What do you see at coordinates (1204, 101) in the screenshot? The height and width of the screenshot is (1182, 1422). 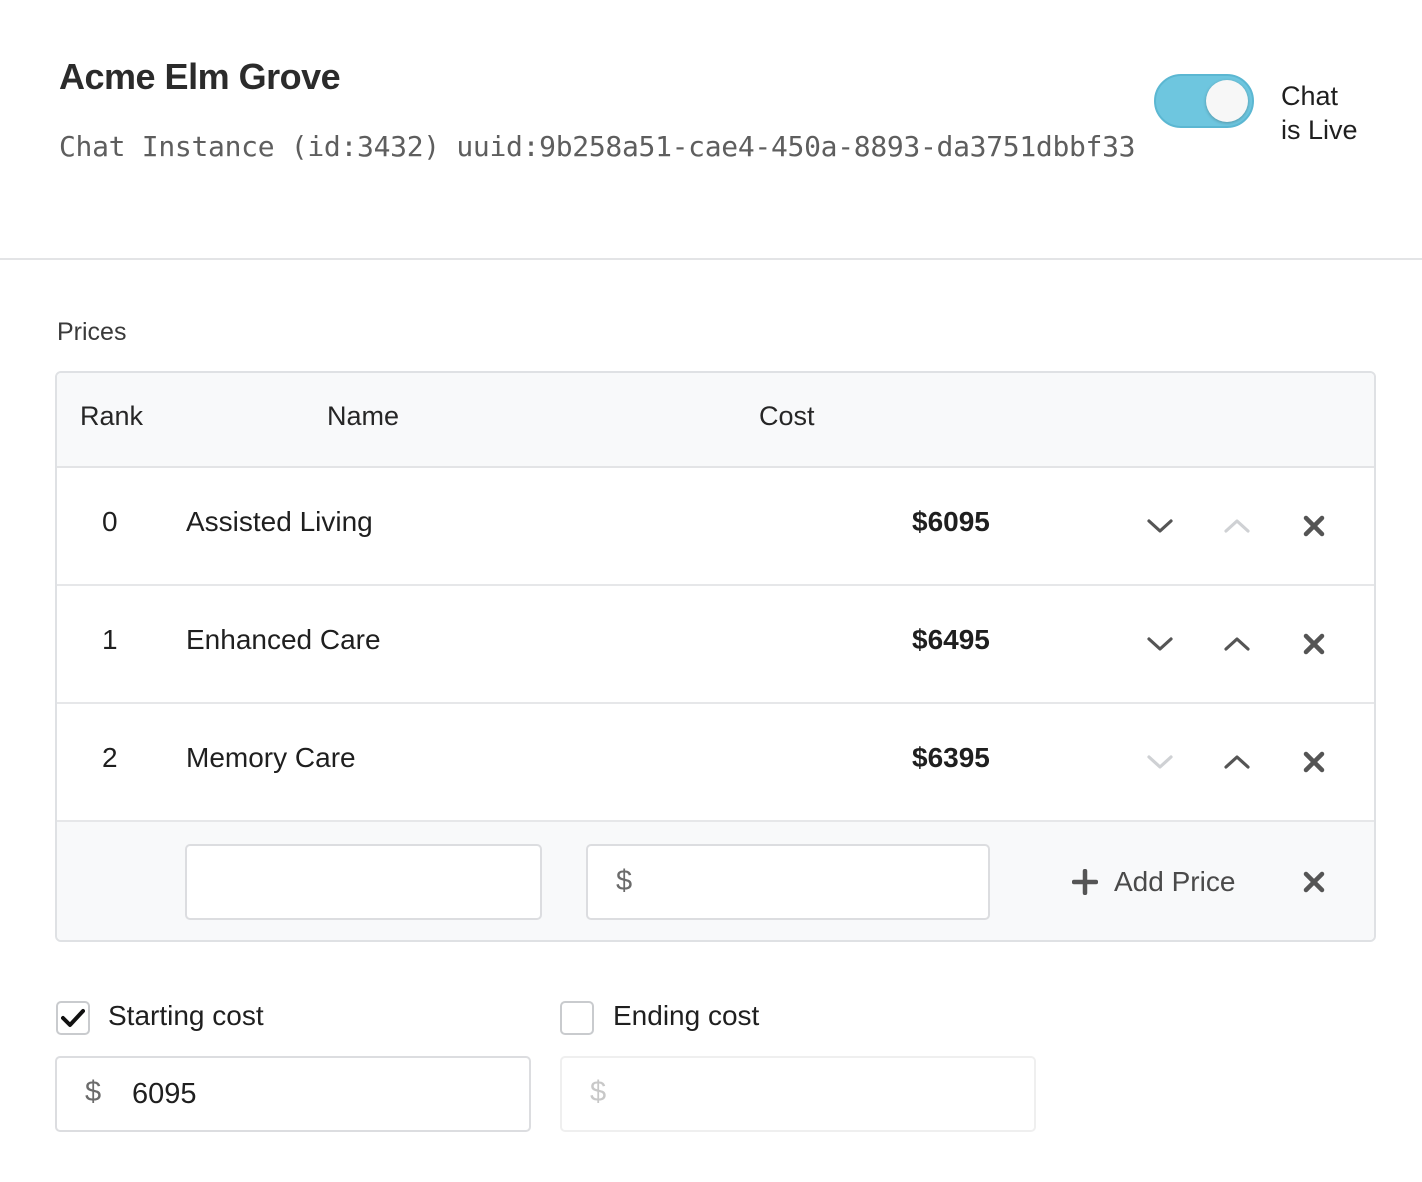 I see `chat-live-toggle` at bounding box center [1204, 101].